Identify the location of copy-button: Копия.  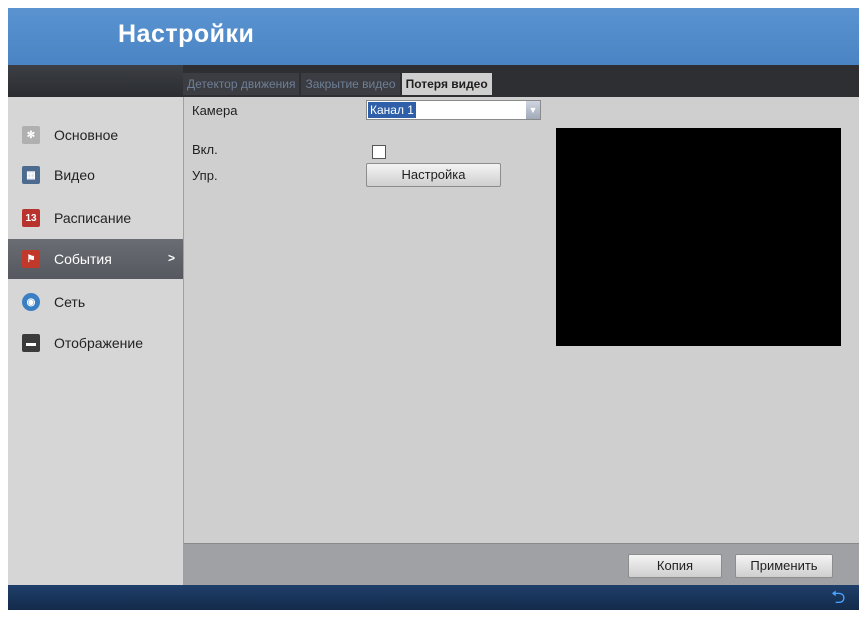
(675, 566).